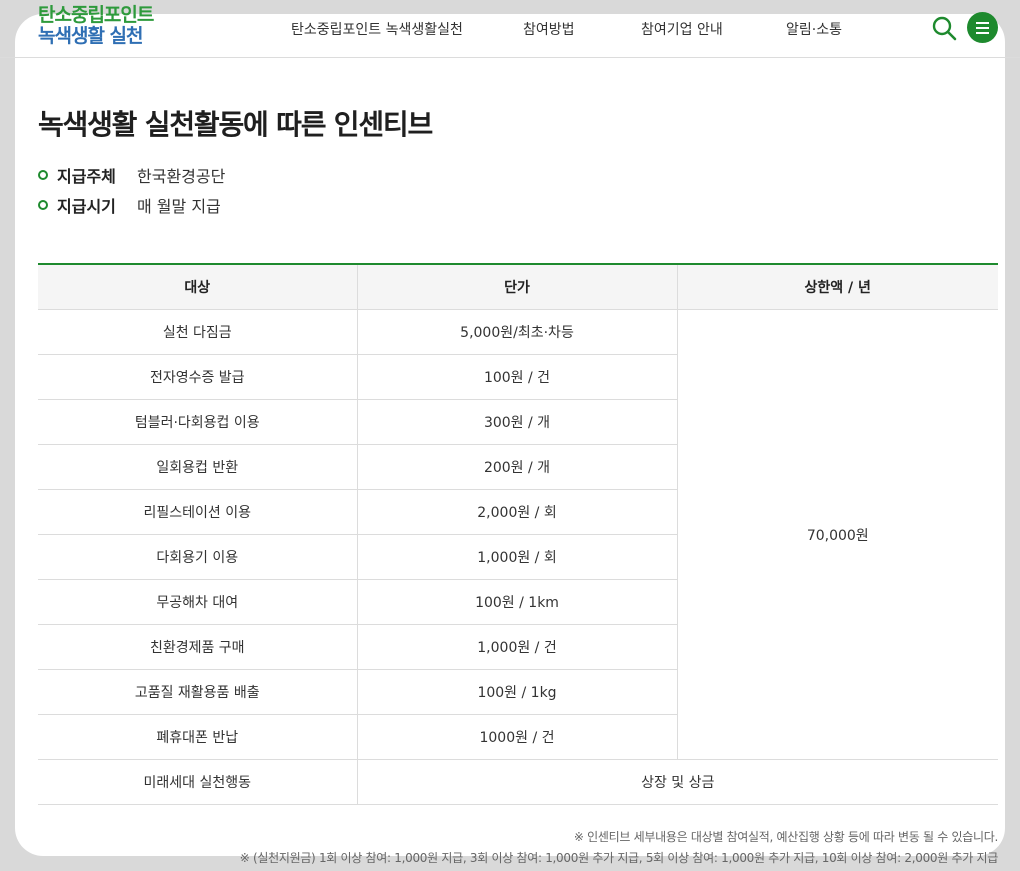 The width and height of the screenshot is (1020, 871). What do you see at coordinates (197, 422) in the screenshot?
I see `cell-target: 텀블러·다회용컵 이용` at bounding box center [197, 422].